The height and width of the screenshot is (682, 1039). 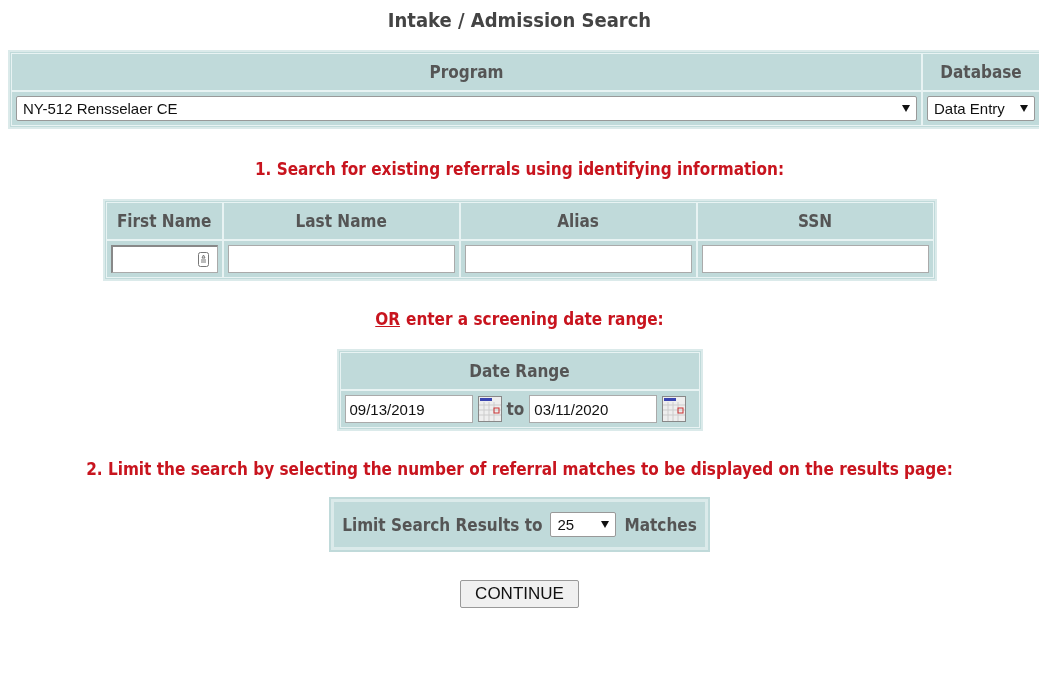 What do you see at coordinates (466, 108) in the screenshot?
I see `program-dropdown: NY-512 Rensselaer CE` at bounding box center [466, 108].